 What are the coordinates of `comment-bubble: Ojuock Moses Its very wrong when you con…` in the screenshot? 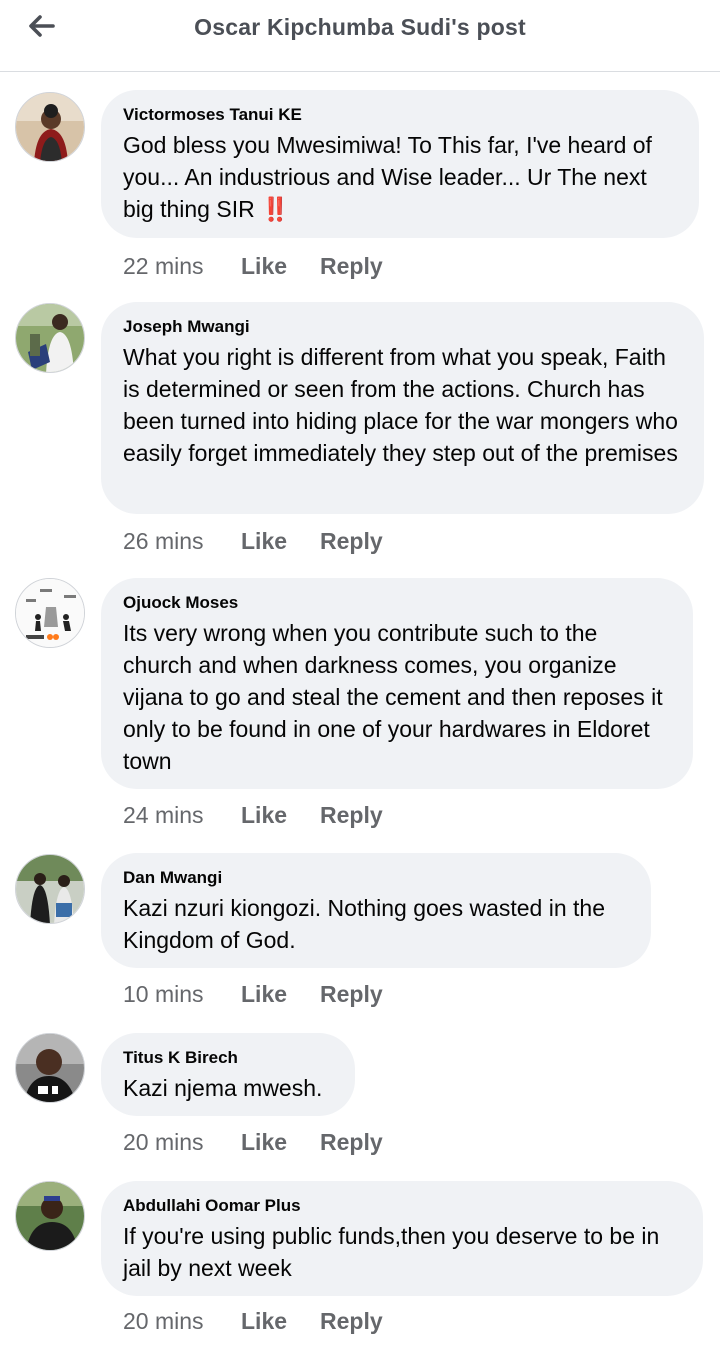 It's located at (397, 683).